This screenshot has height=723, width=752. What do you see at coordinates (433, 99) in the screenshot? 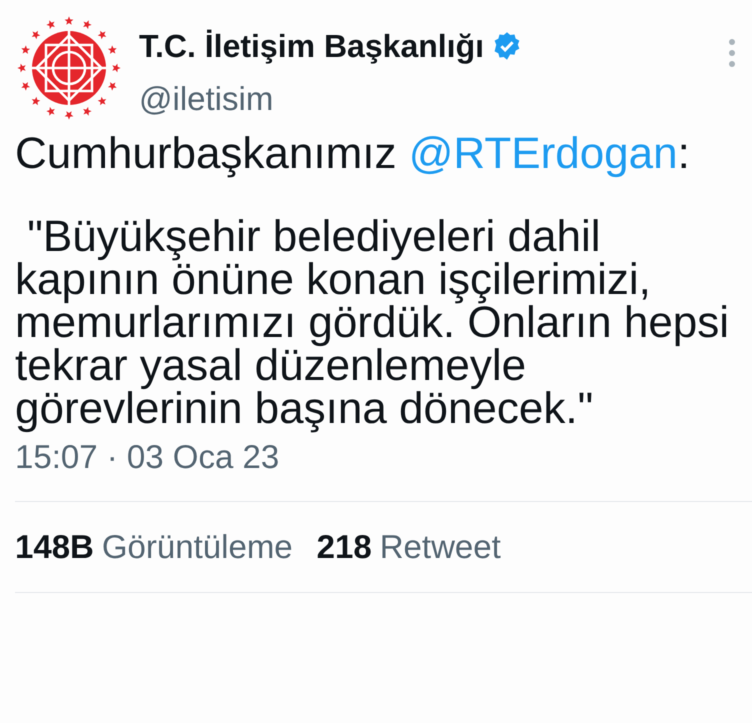
I see `account-handle: @iletisim` at bounding box center [433, 99].